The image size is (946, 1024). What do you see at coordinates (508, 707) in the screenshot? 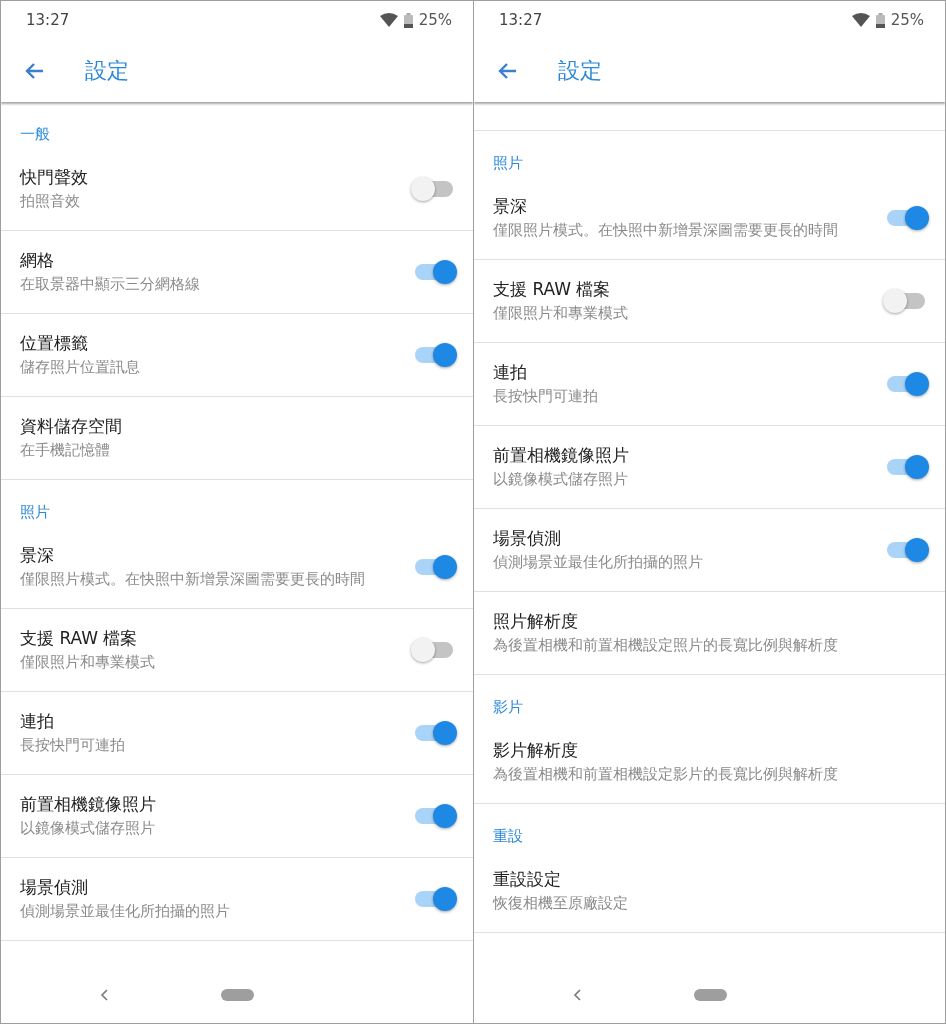
I see `section-header: 影片` at bounding box center [508, 707].